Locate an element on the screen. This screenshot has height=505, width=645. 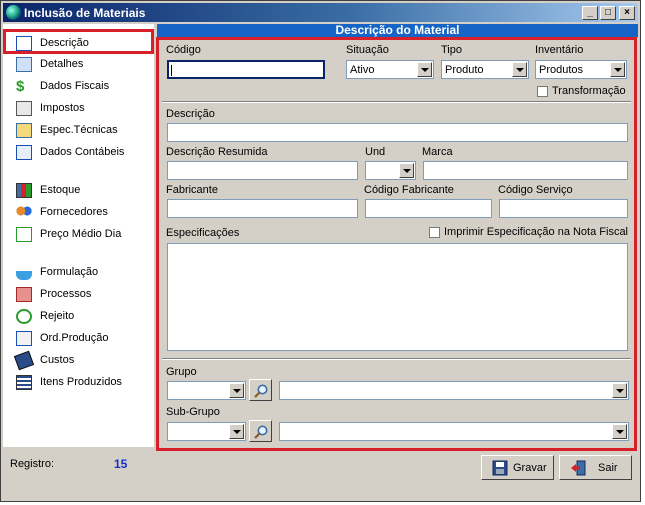
sidebar-item-descricao: Descrição is located at coordinates (78, 43).